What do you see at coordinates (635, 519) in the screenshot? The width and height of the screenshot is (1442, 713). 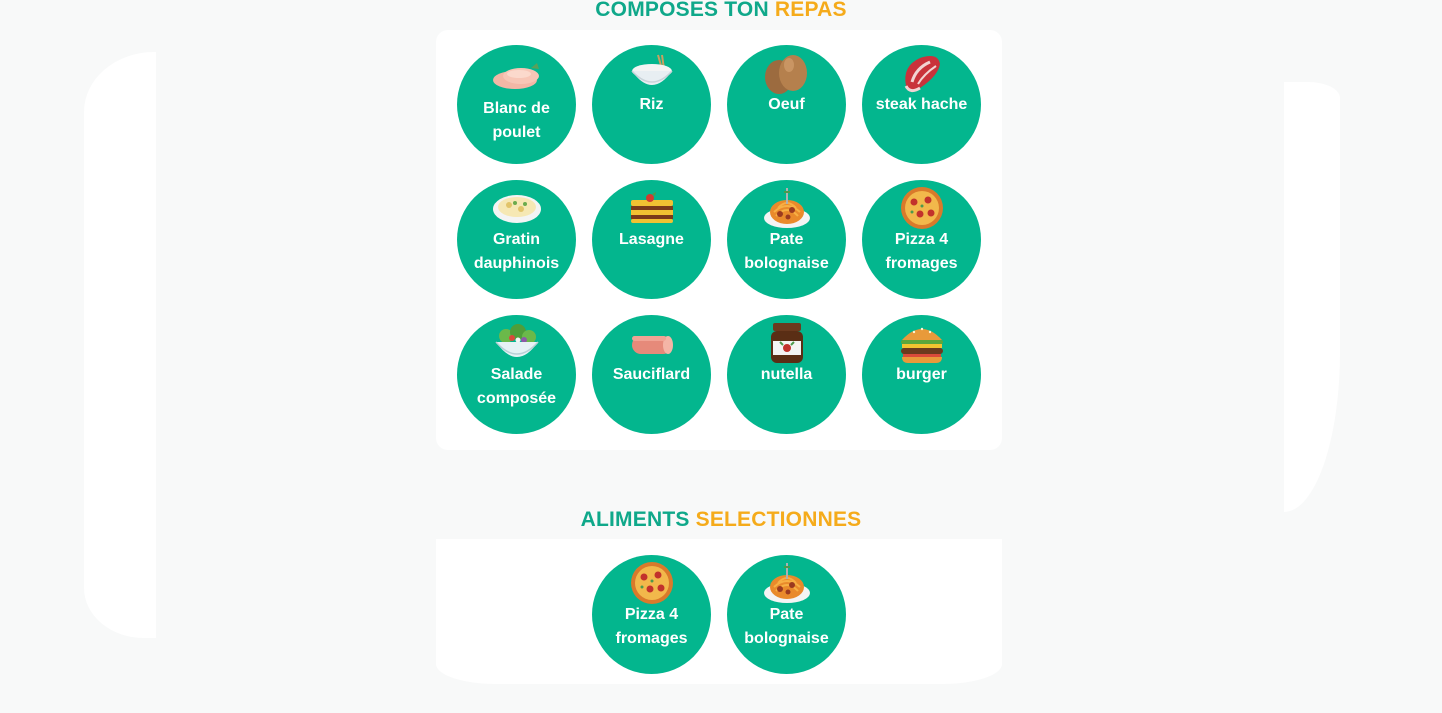 I see `selected-title-part-green: ALIMENTS` at bounding box center [635, 519].